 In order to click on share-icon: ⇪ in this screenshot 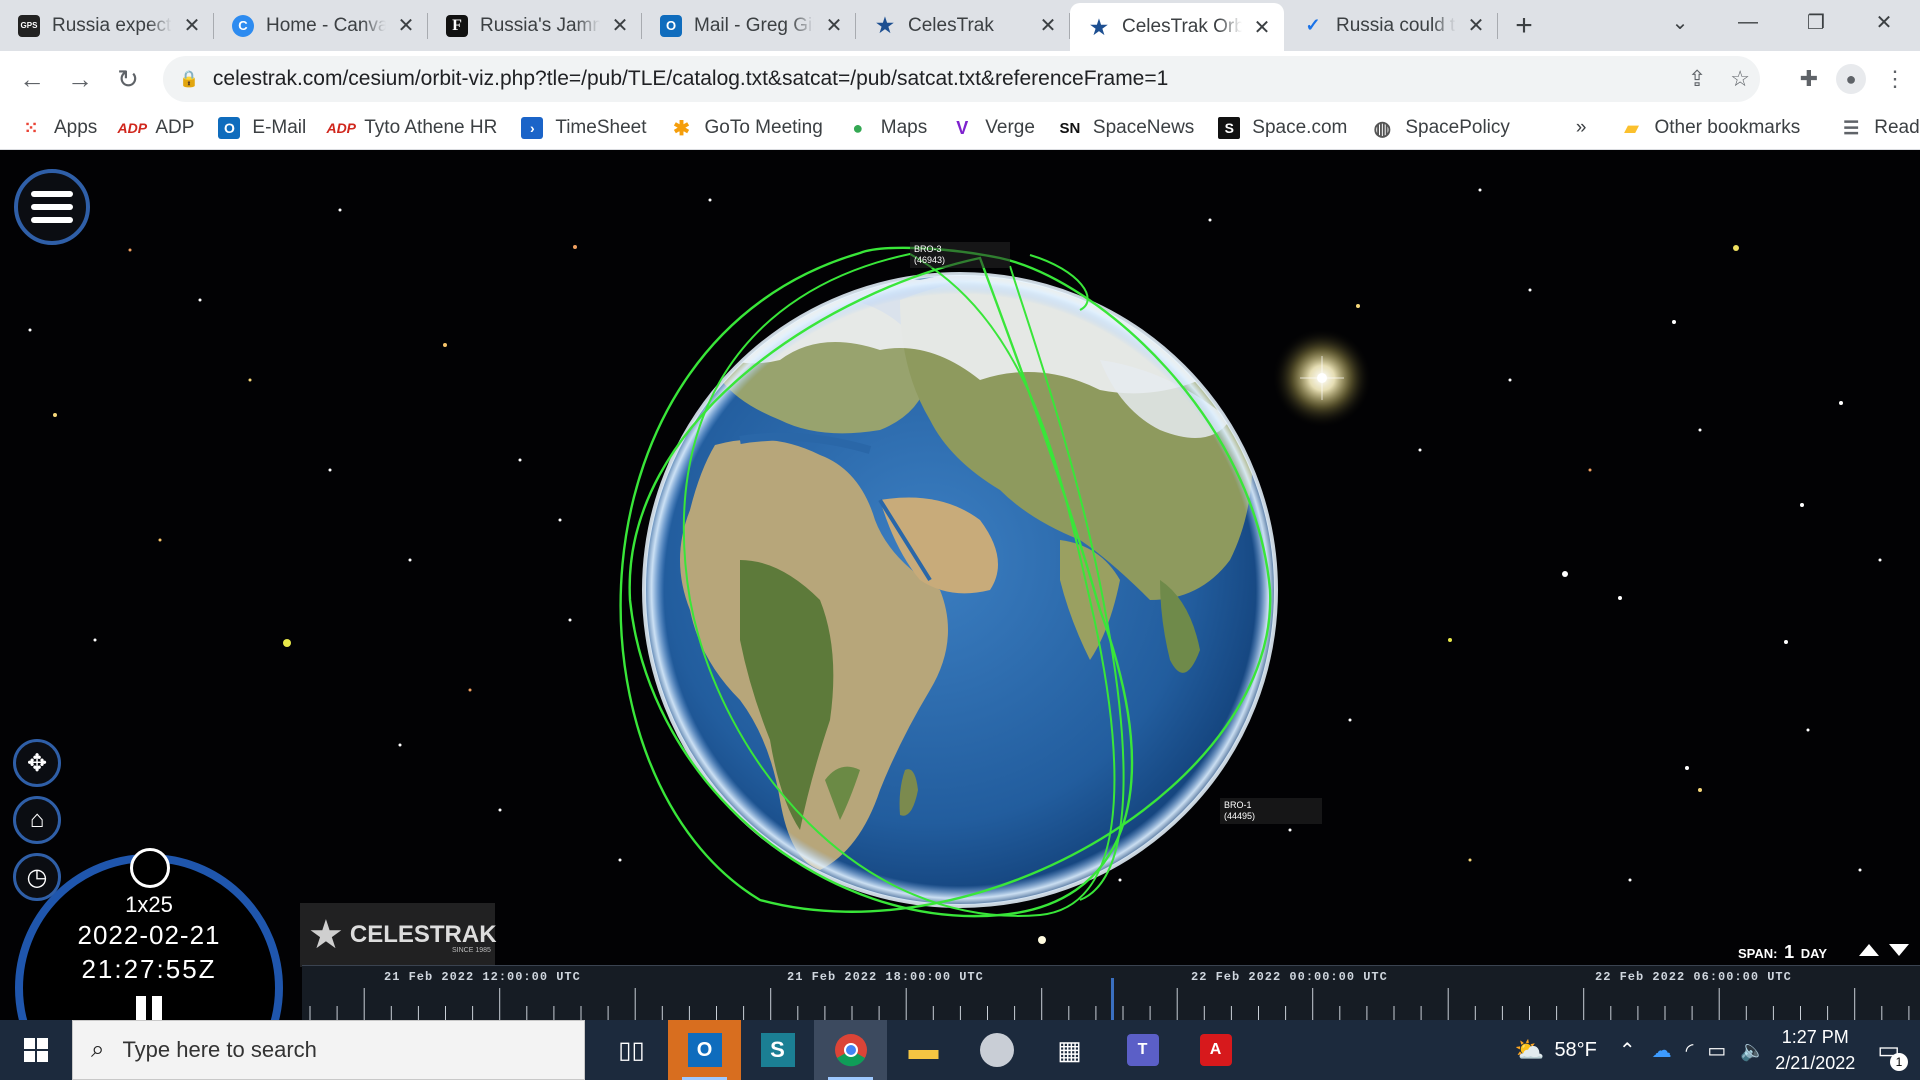, I will do `click(1697, 79)`.